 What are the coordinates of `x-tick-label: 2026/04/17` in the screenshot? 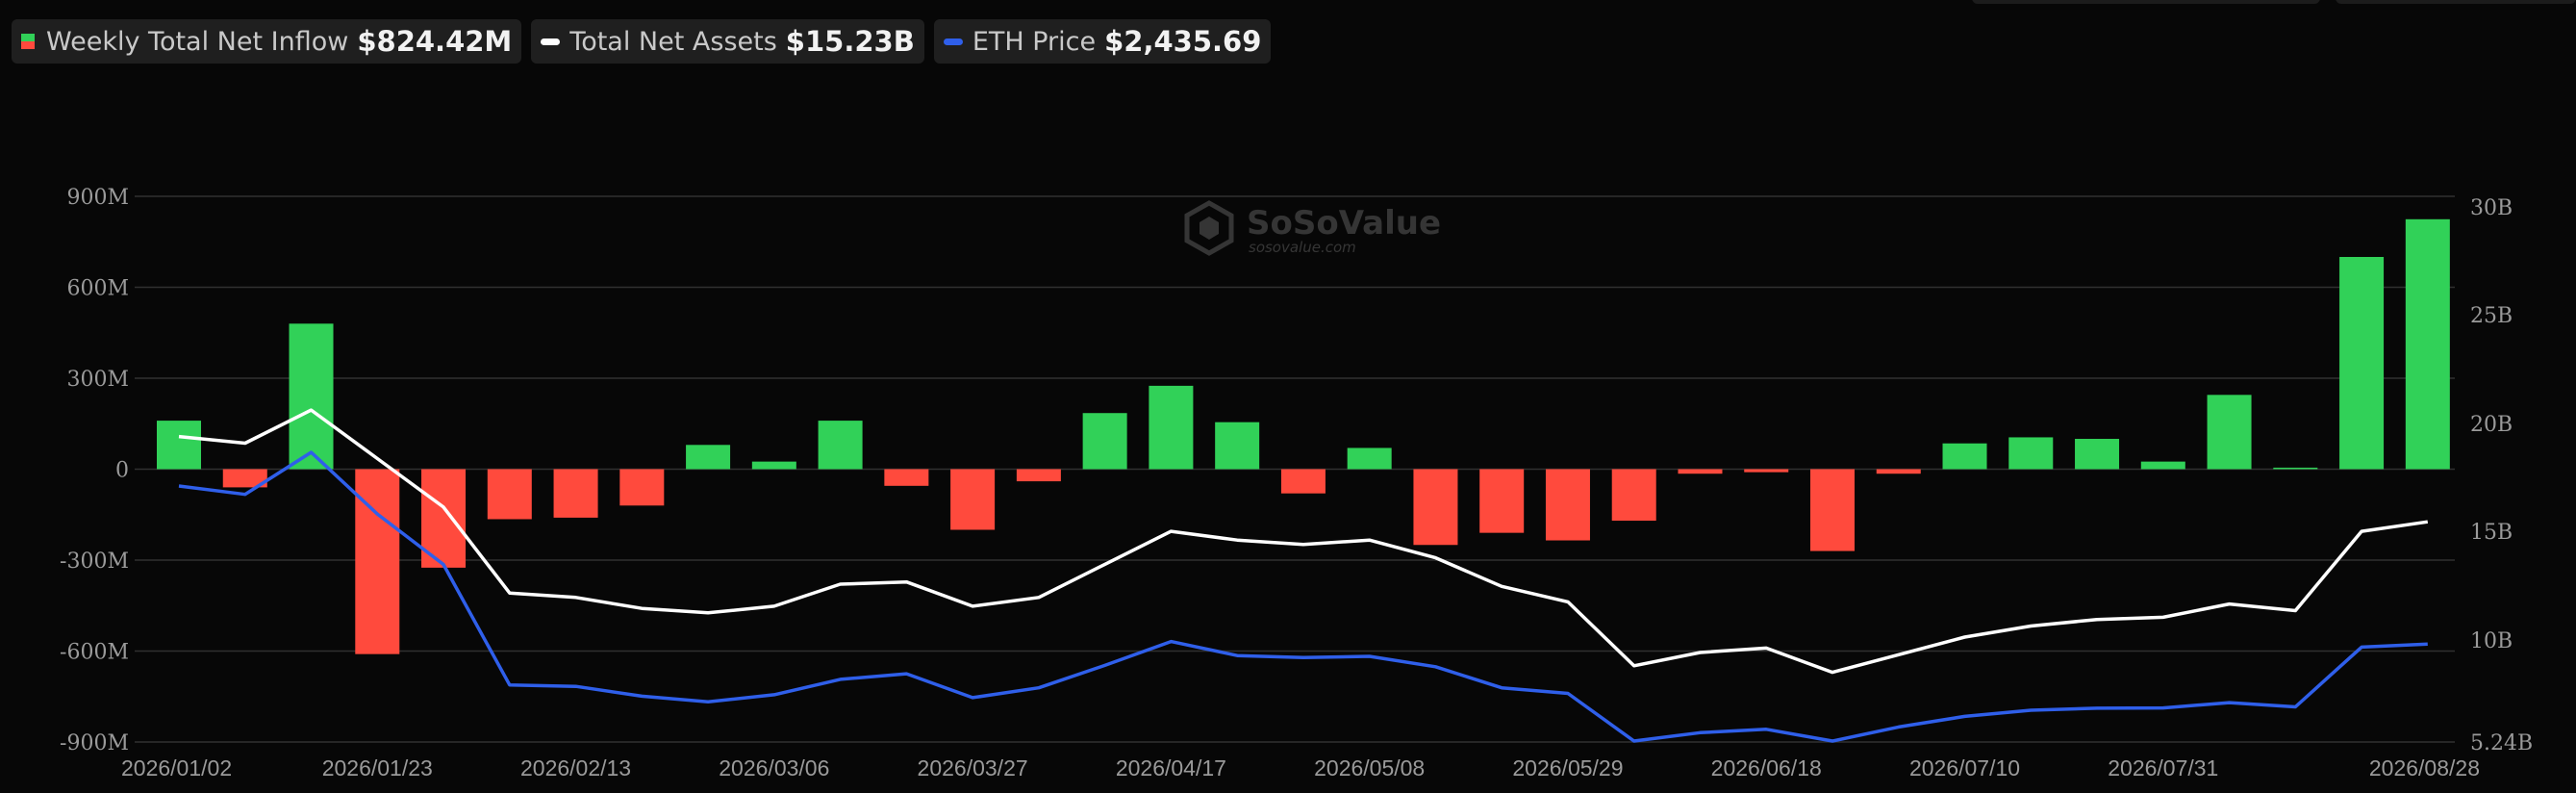 It's located at (1171, 767).